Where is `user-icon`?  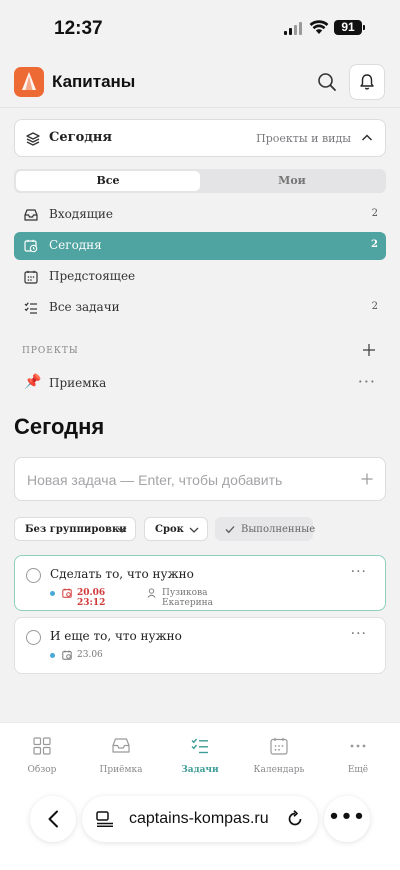 user-icon is located at coordinates (151, 593).